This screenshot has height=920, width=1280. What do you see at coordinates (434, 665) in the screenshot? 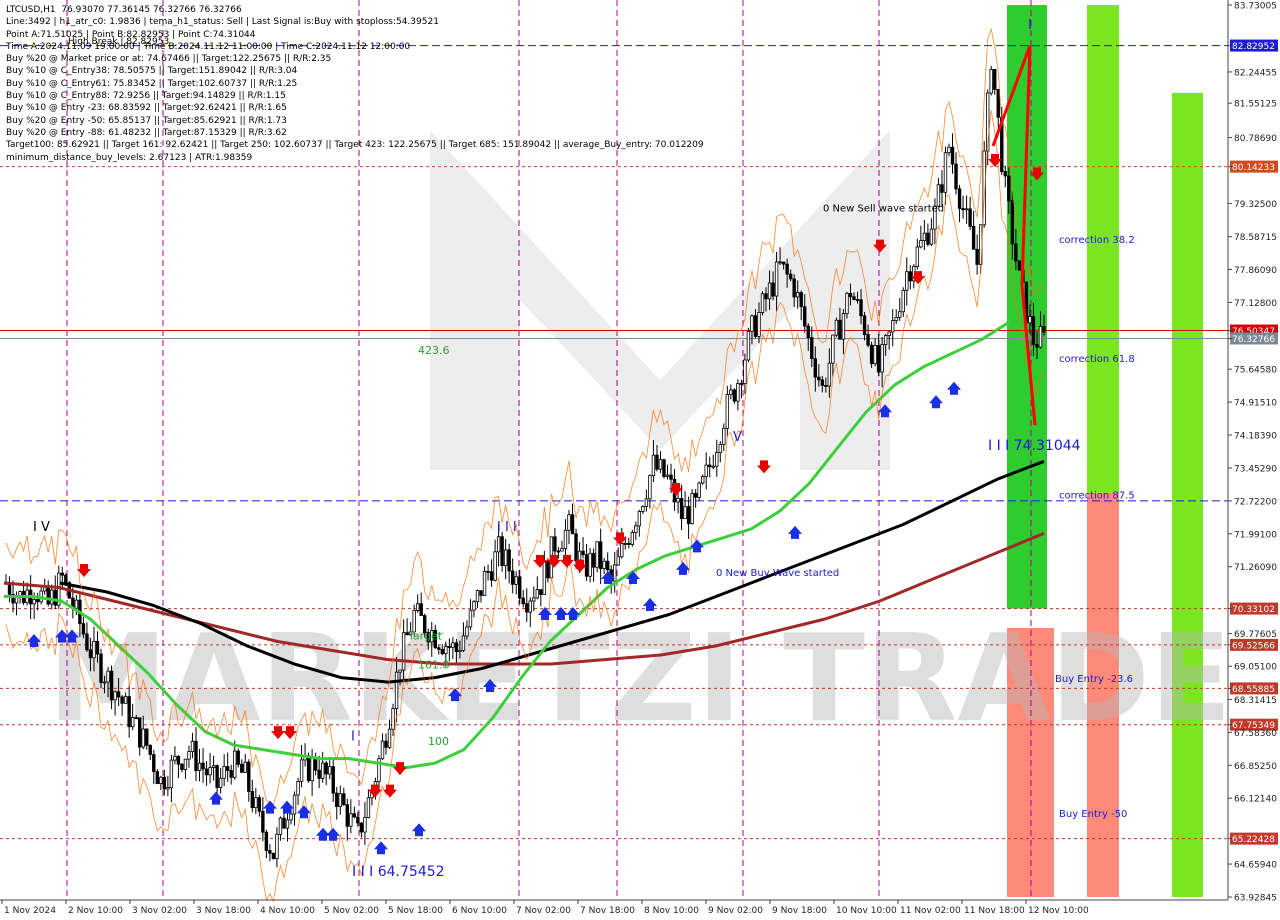
I see `annotation-label: 161.8` at bounding box center [434, 665].